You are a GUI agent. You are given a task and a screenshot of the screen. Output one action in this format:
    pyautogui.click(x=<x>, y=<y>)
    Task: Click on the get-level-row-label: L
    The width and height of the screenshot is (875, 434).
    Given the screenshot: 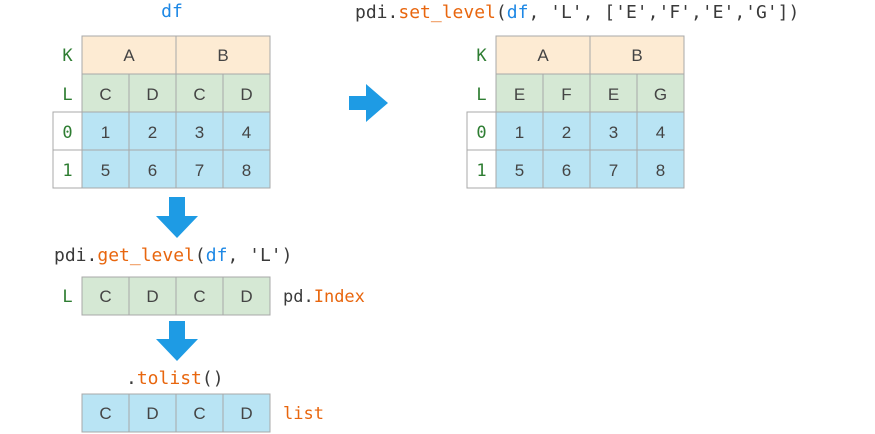 What is the action you would take?
    pyautogui.click(x=67, y=297)
    